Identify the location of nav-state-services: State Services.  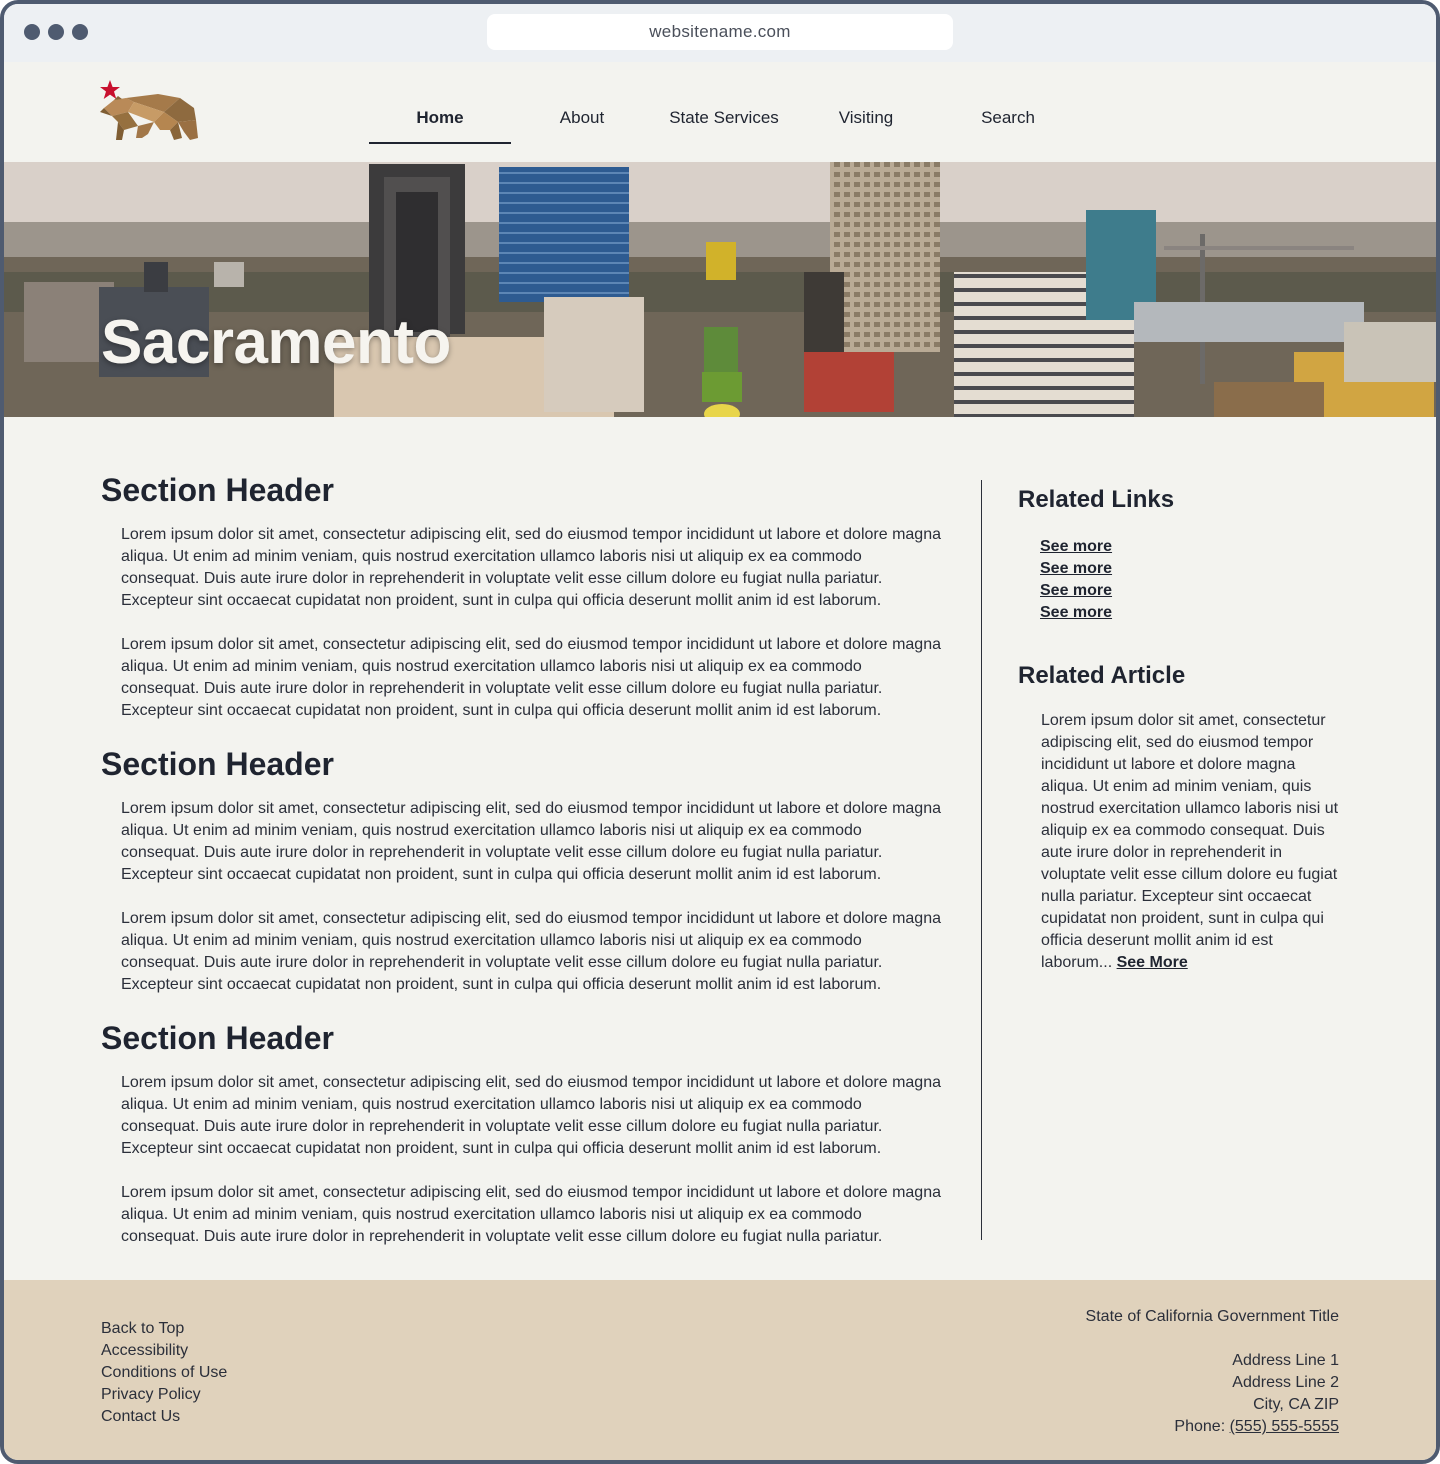
(724, 118).